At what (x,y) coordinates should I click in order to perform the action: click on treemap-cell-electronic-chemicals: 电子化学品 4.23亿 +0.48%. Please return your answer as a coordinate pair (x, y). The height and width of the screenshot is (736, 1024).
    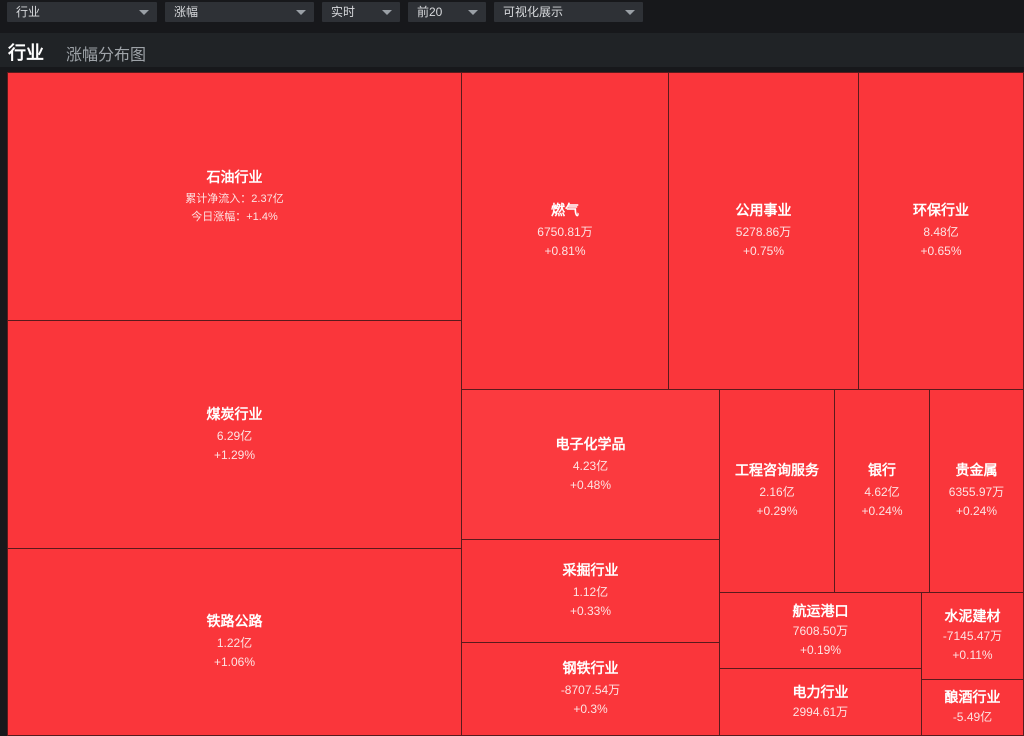
    Looking at the image, I should click on (590, 464).